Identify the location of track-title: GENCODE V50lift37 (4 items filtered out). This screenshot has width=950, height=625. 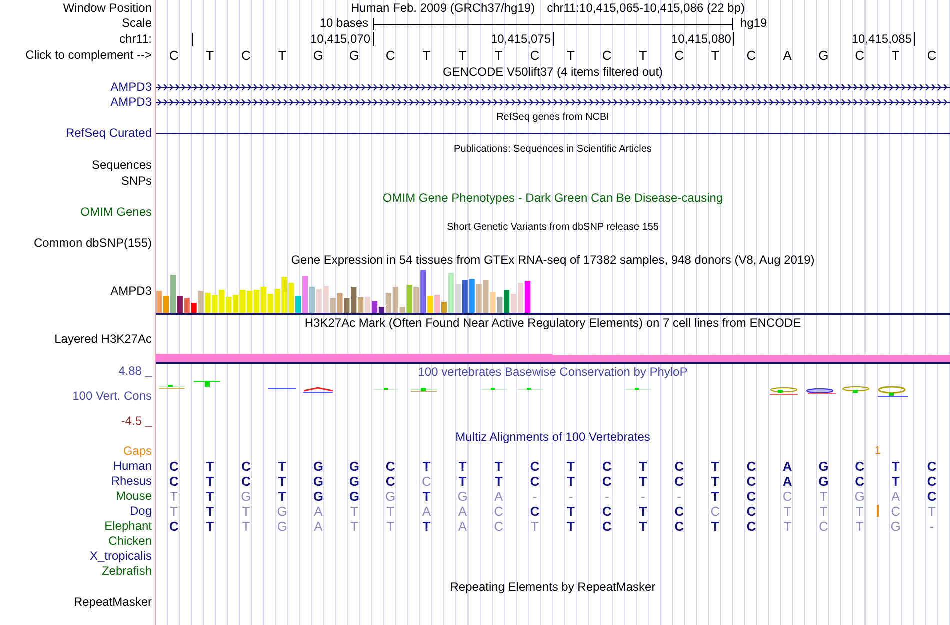
(553, 72).